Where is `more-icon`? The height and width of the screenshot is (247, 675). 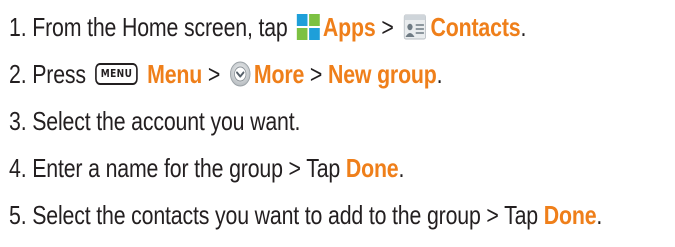
more-icon is located at coordinates (240, 74).